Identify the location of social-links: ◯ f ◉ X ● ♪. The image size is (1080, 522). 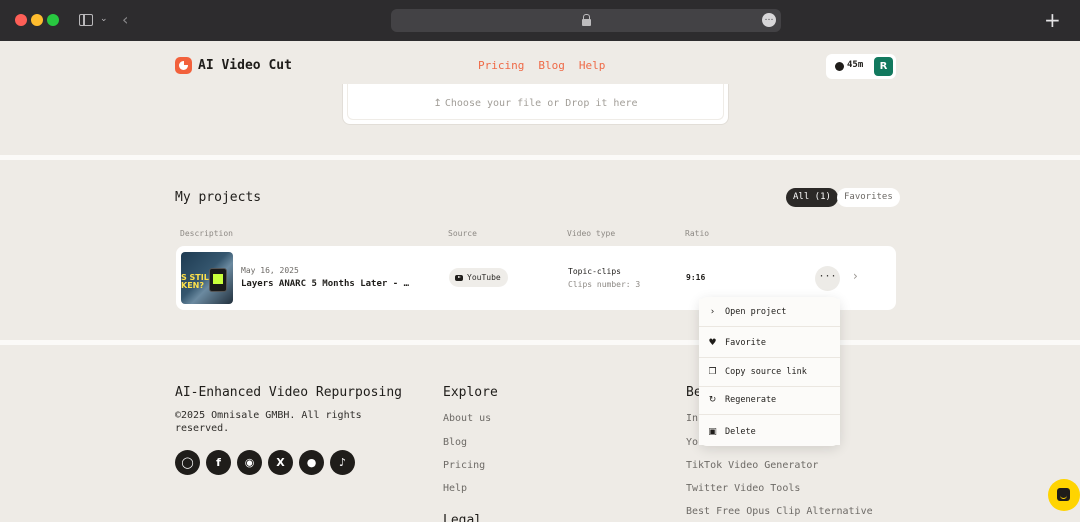
(265, 462).